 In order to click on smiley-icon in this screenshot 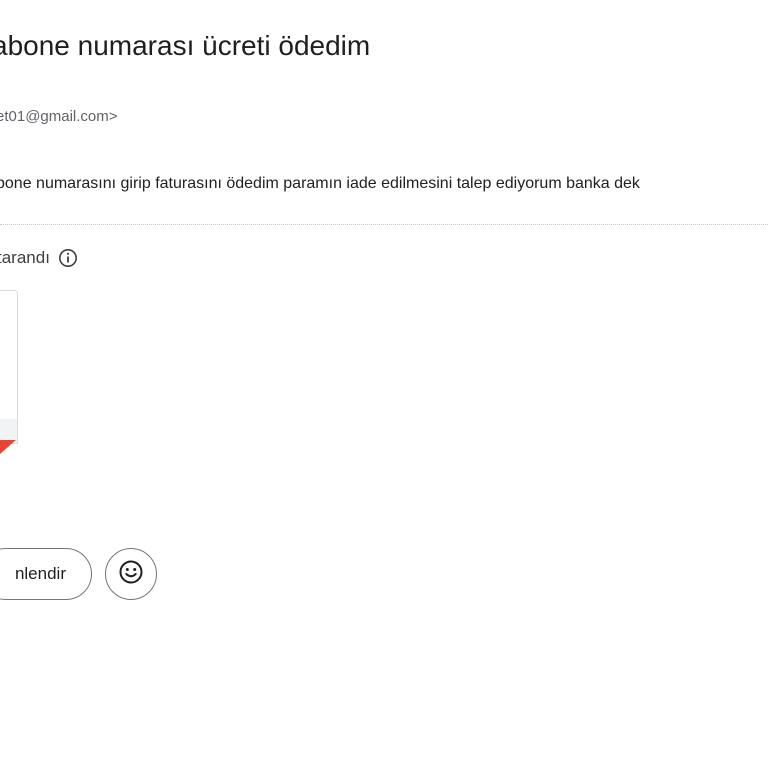, I will do `click(131, 574)`.